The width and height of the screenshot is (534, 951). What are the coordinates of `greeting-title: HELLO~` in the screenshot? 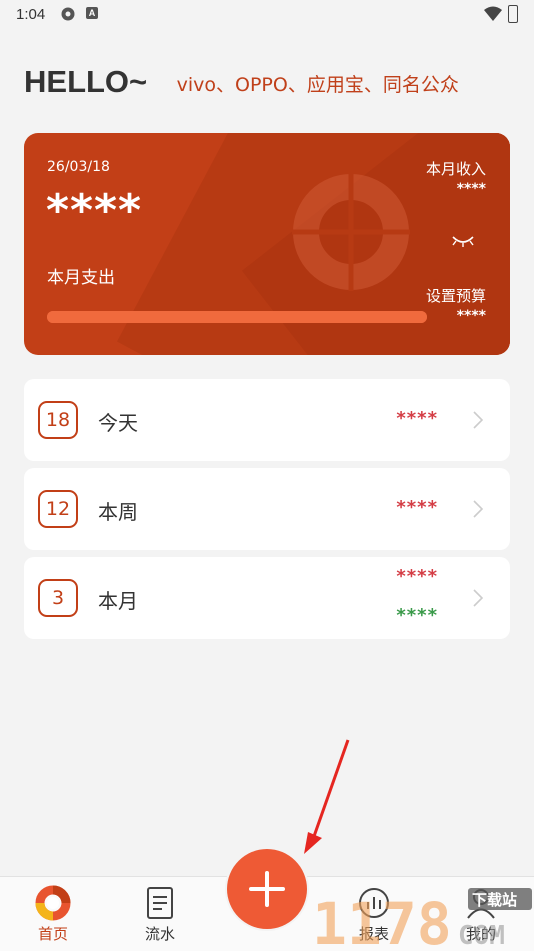 It's located at (86, 81).